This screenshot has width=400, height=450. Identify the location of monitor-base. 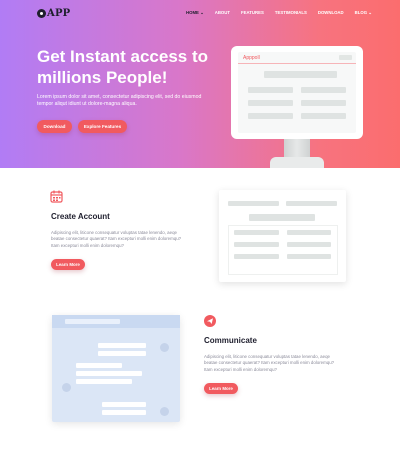
(297, 162).